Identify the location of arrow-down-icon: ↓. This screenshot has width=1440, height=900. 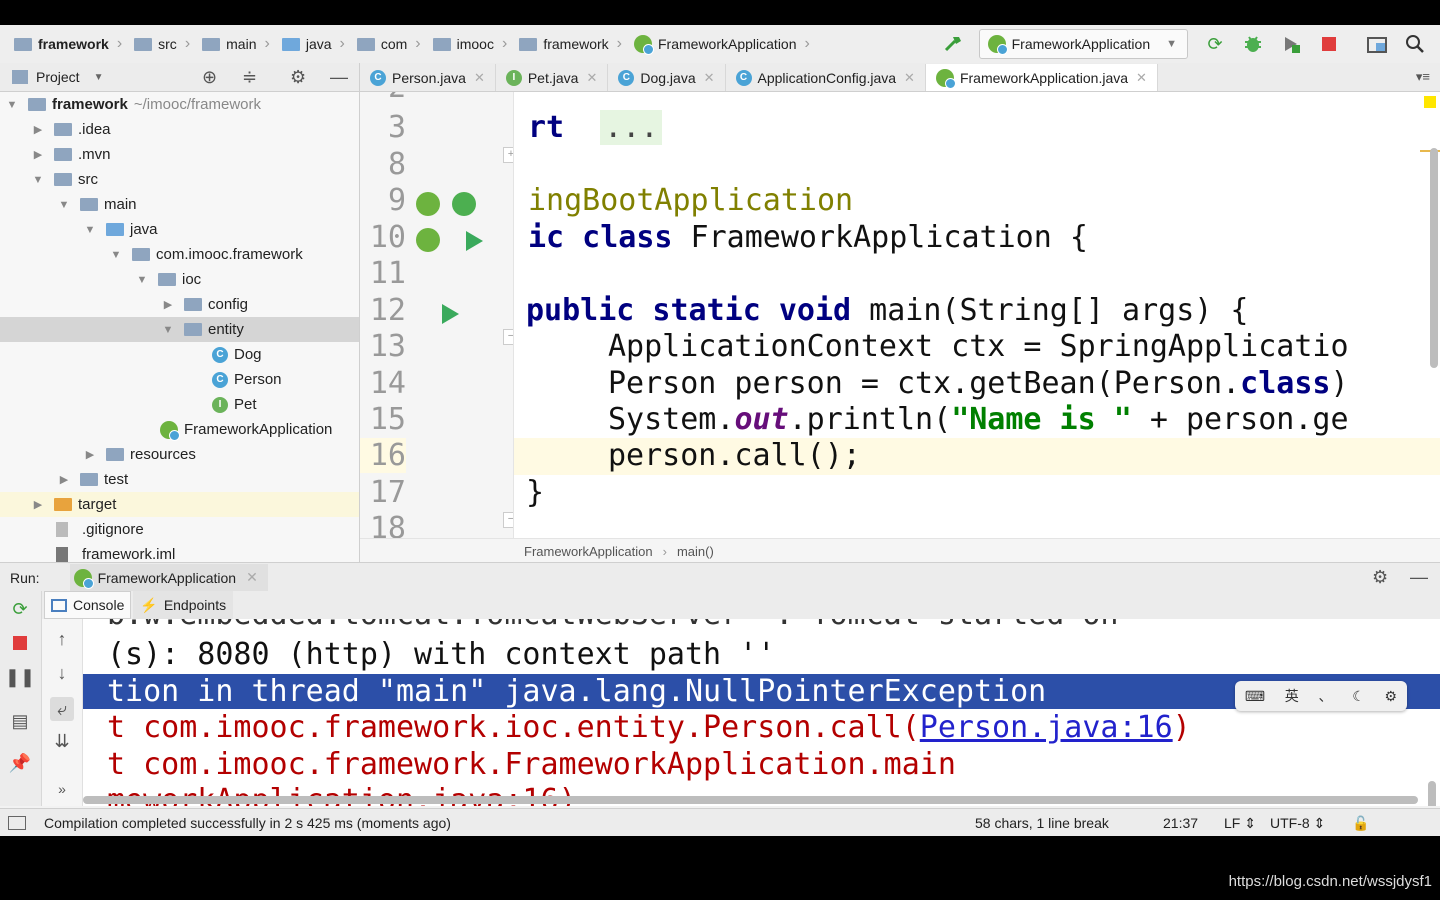
(62, 673).